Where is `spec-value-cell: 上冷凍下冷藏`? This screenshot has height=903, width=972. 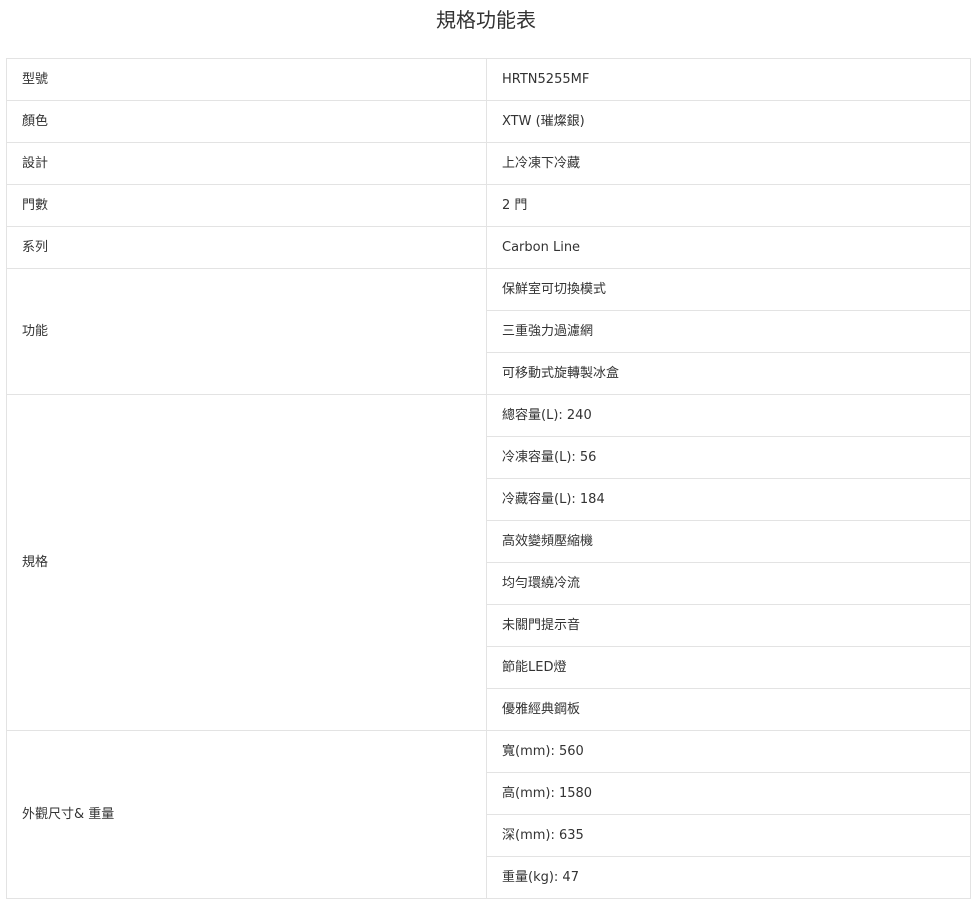
spec-value-cell: 上冷凍下冷藏 is located at coordinates (728, 163).